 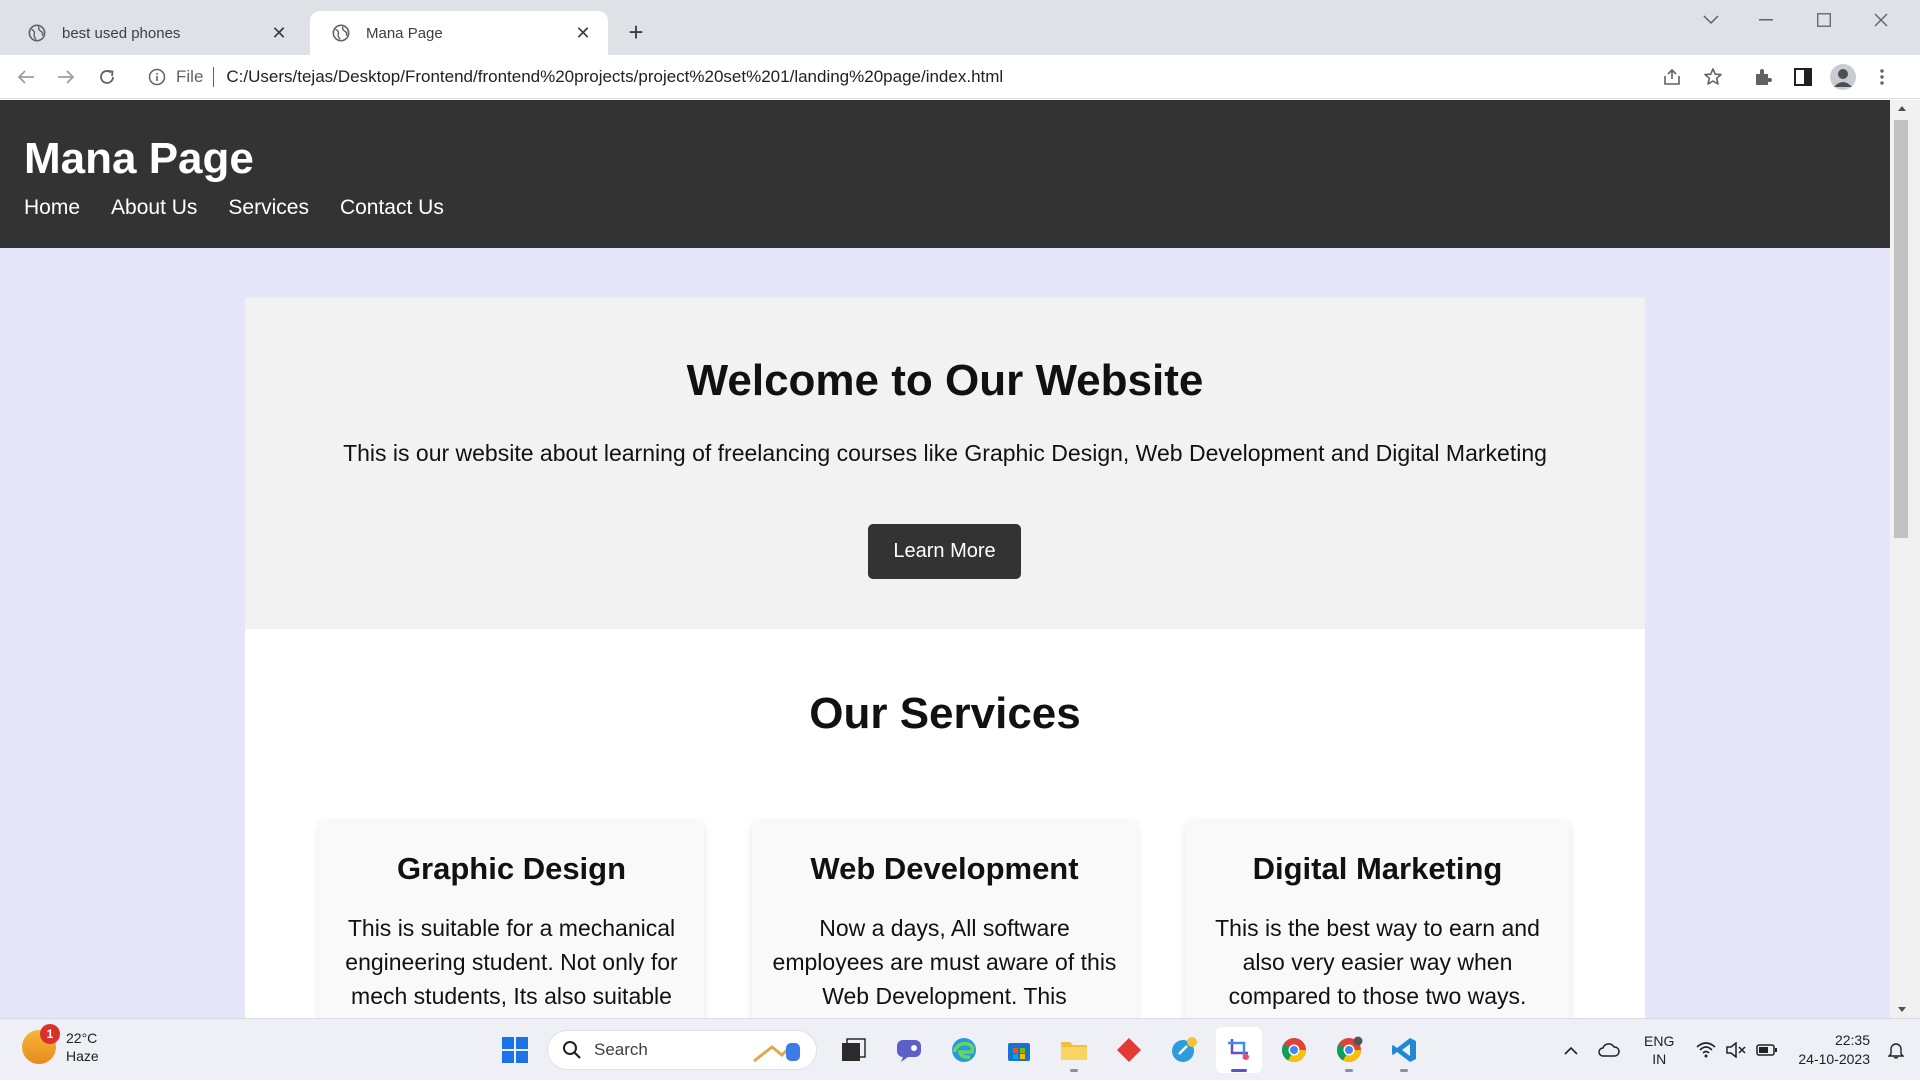 I want to click on taskbar-apps: Search, so click(x=964, y=1050).